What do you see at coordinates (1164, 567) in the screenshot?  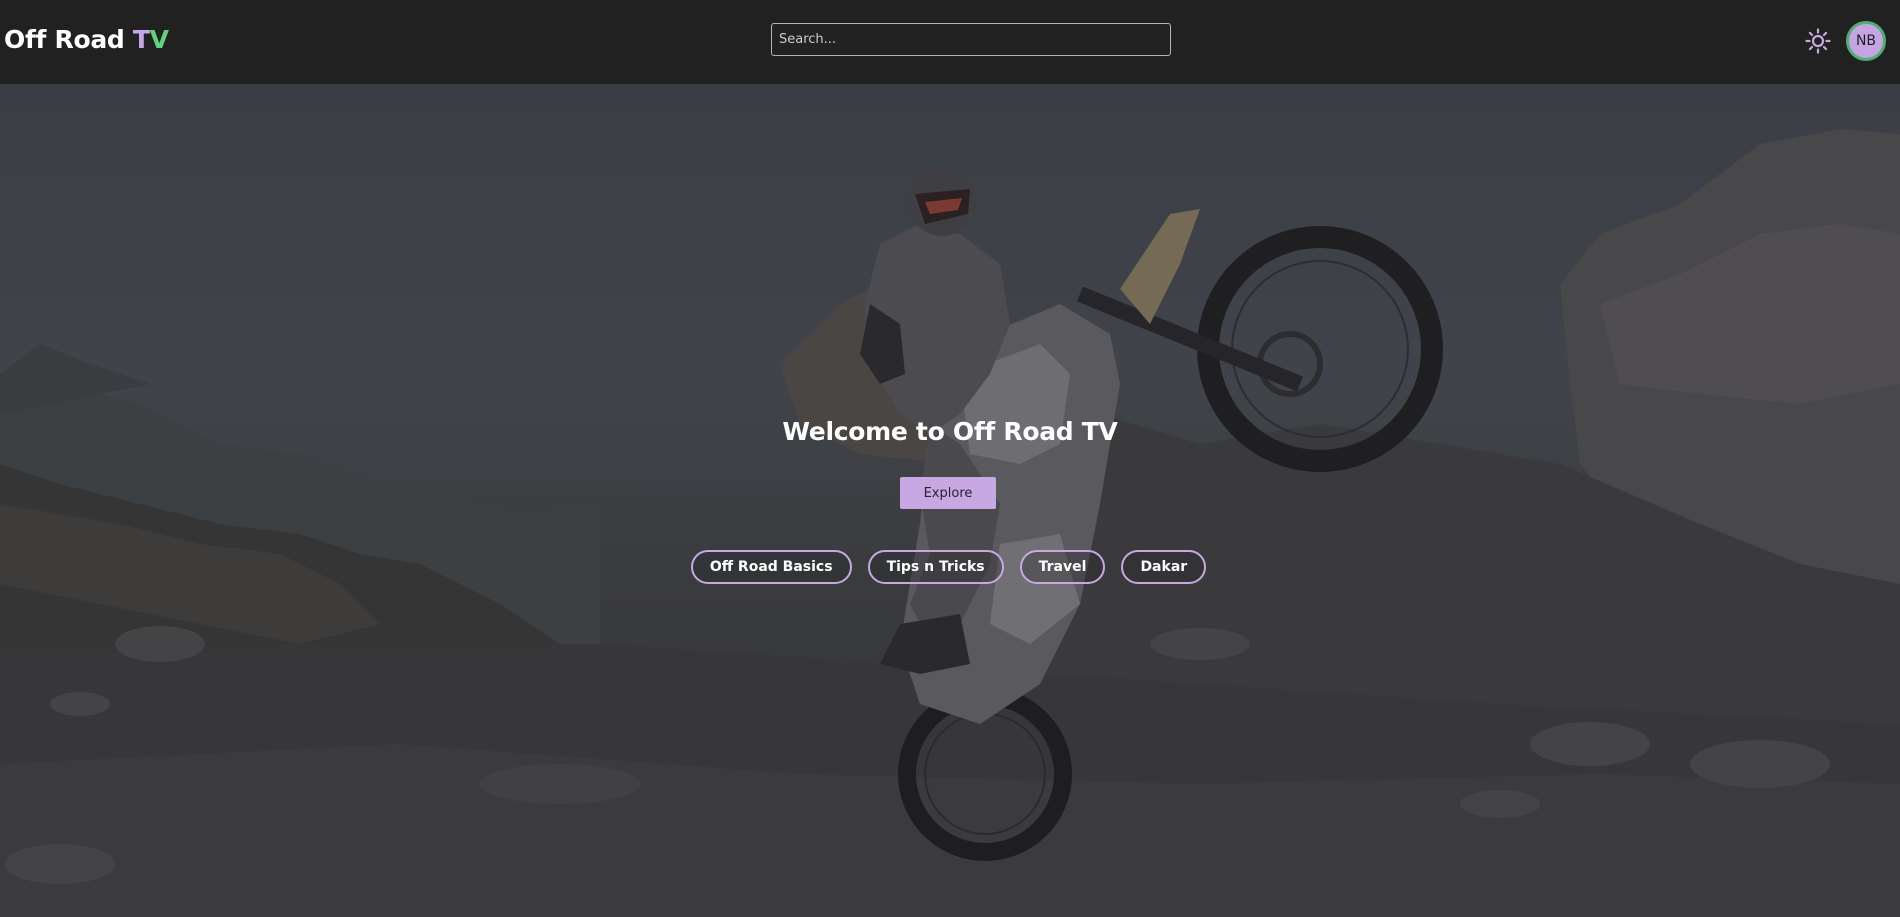 I see `category-chip-dakar: Dakar` at bounding box center [1164, 567].